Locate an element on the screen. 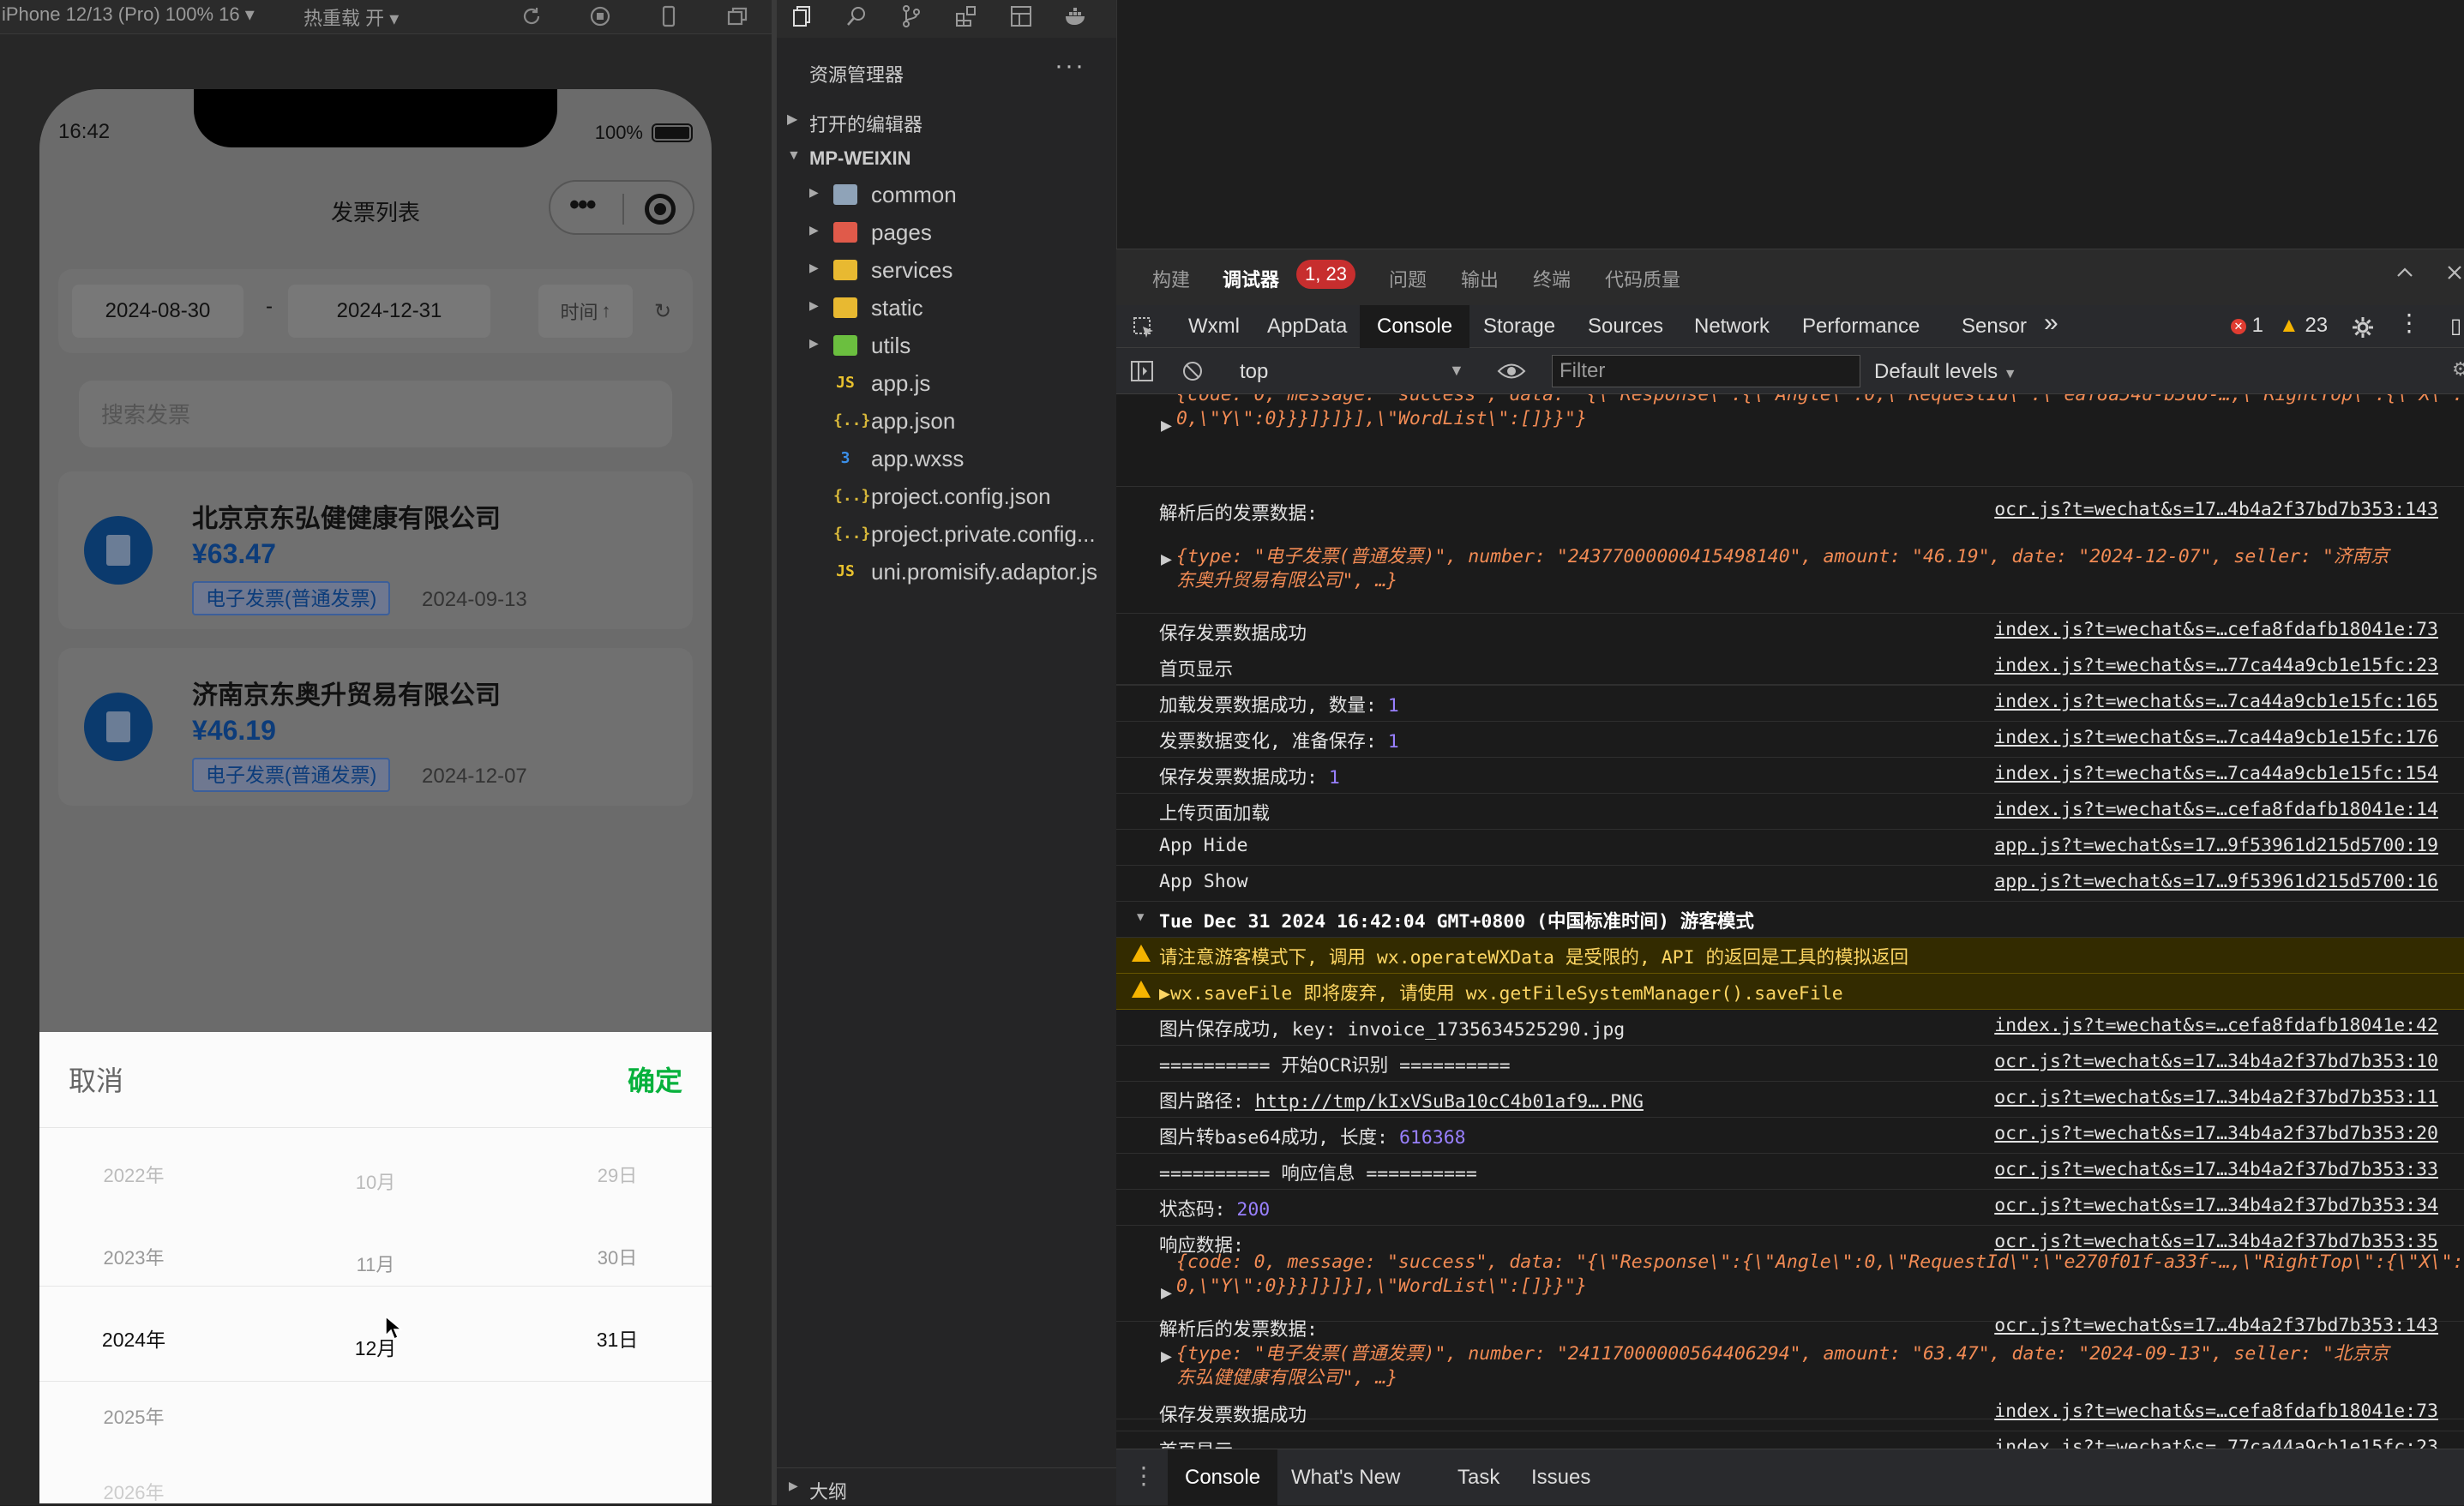  clear-console-icon is located at coordinates (1192, 371).